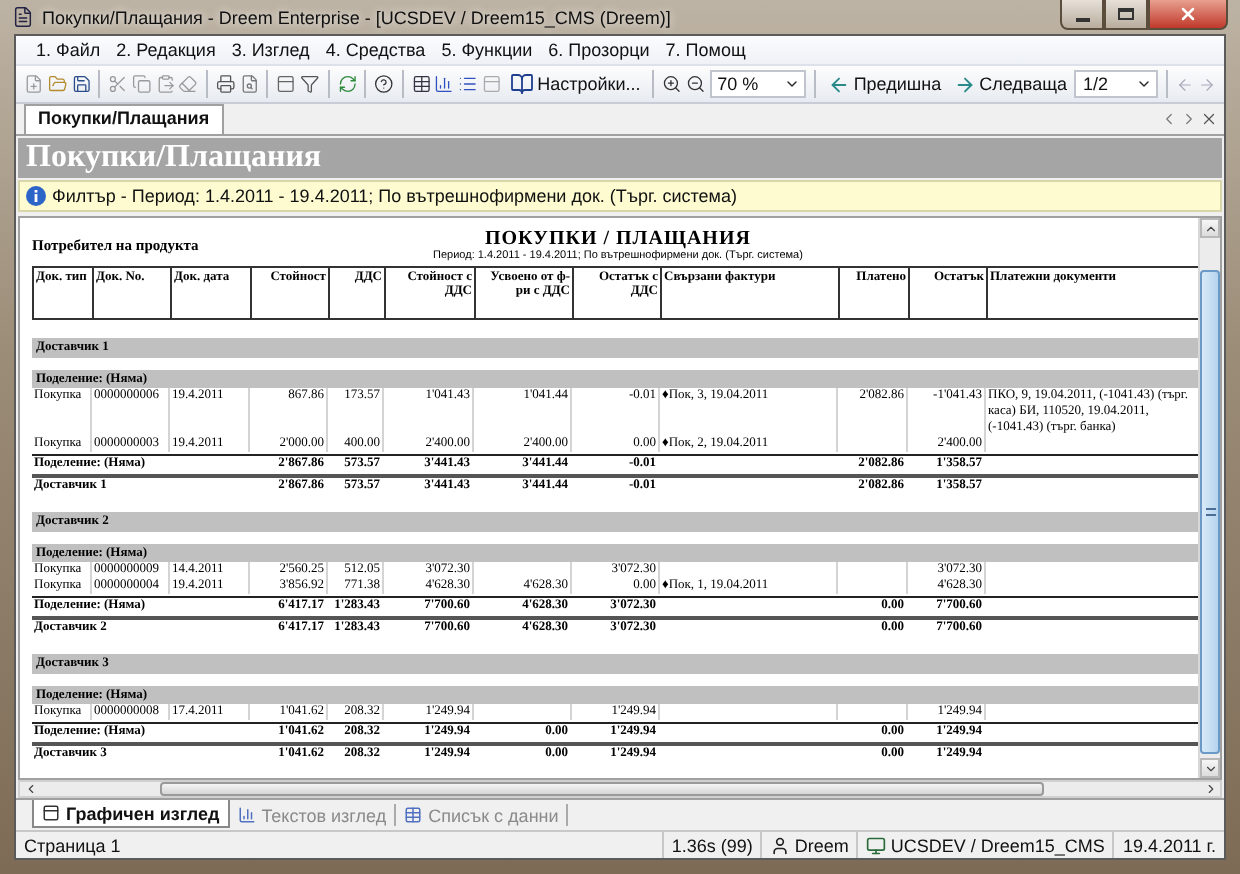 This screenshot has height=874, width=1240. What do you see at coordinates (1210, 228) in the screenshot?
I see `scroll-up-icon` at bounding box center [1210, 228].